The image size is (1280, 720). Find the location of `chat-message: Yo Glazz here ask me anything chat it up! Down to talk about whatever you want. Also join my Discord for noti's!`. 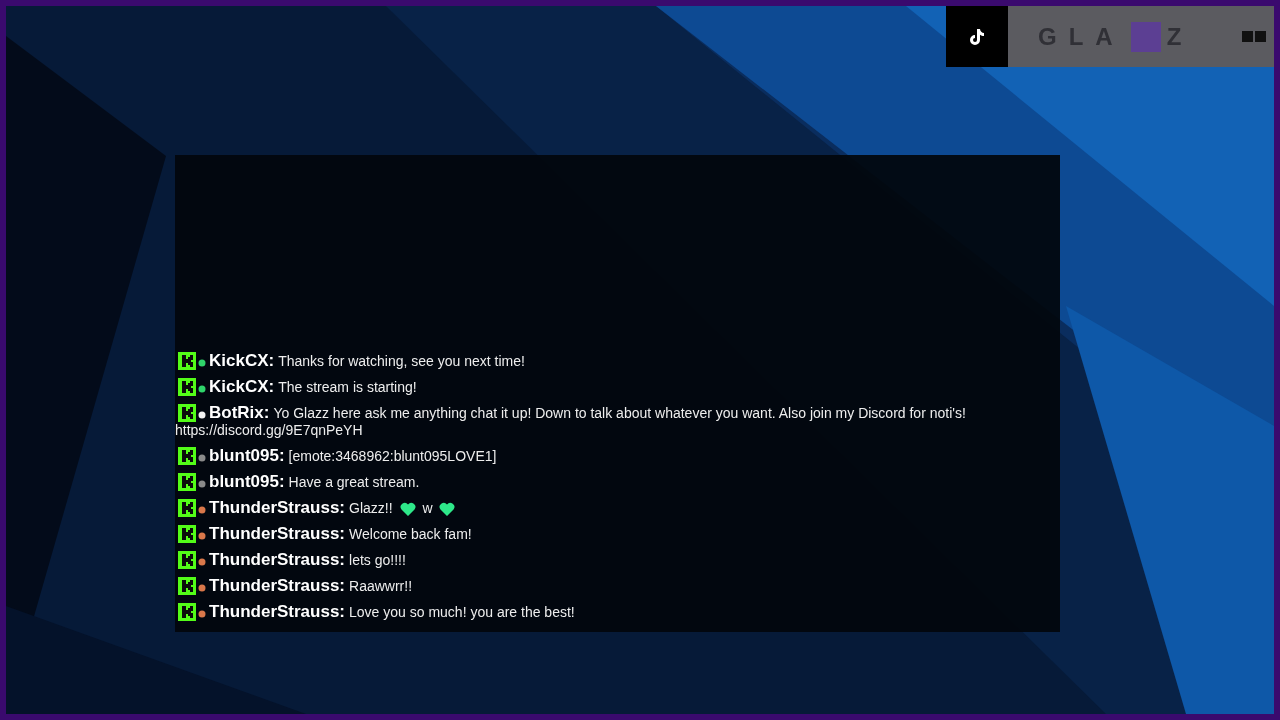

chat-message: Yo Glazz here ask me anything chat it up! Down to talk about whatever you want. Also join my Discord for noti's! is located at coordinates (619, 413).